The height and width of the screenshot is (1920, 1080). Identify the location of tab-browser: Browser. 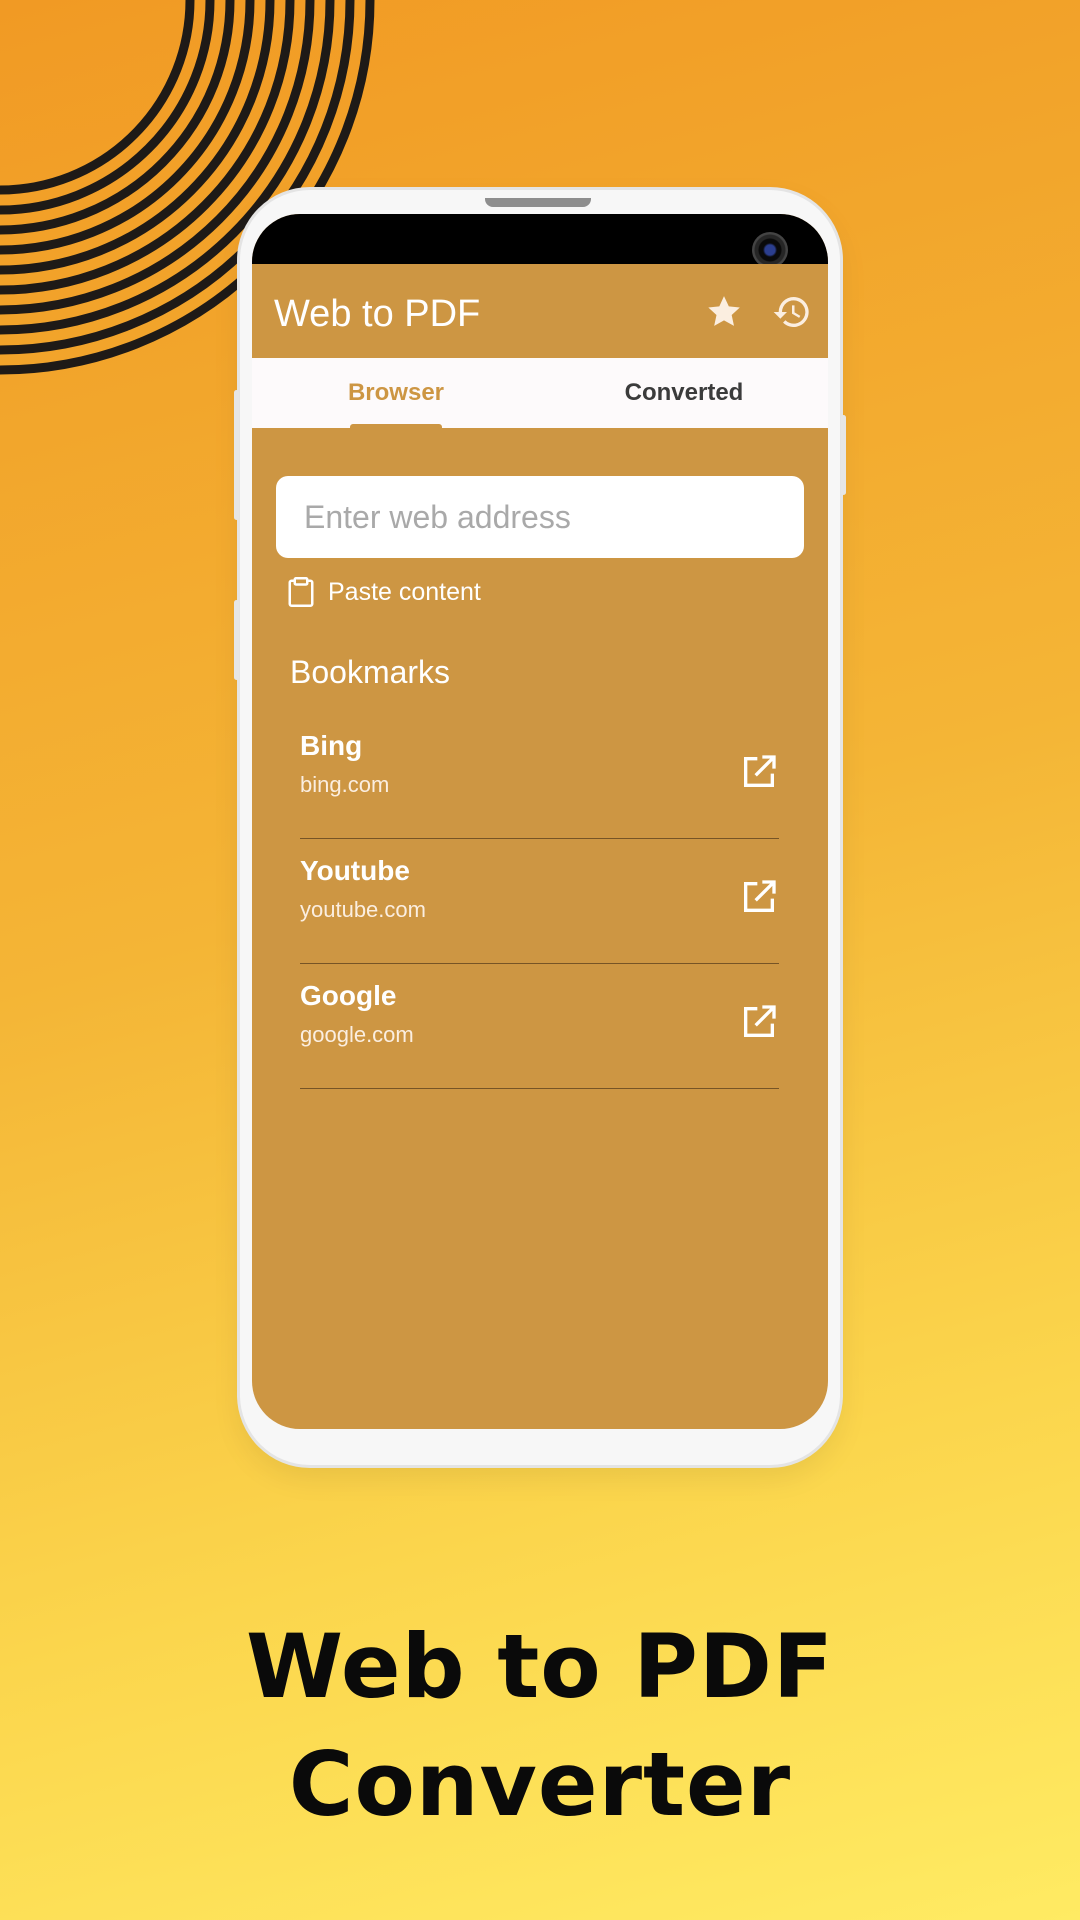
(396, 393).